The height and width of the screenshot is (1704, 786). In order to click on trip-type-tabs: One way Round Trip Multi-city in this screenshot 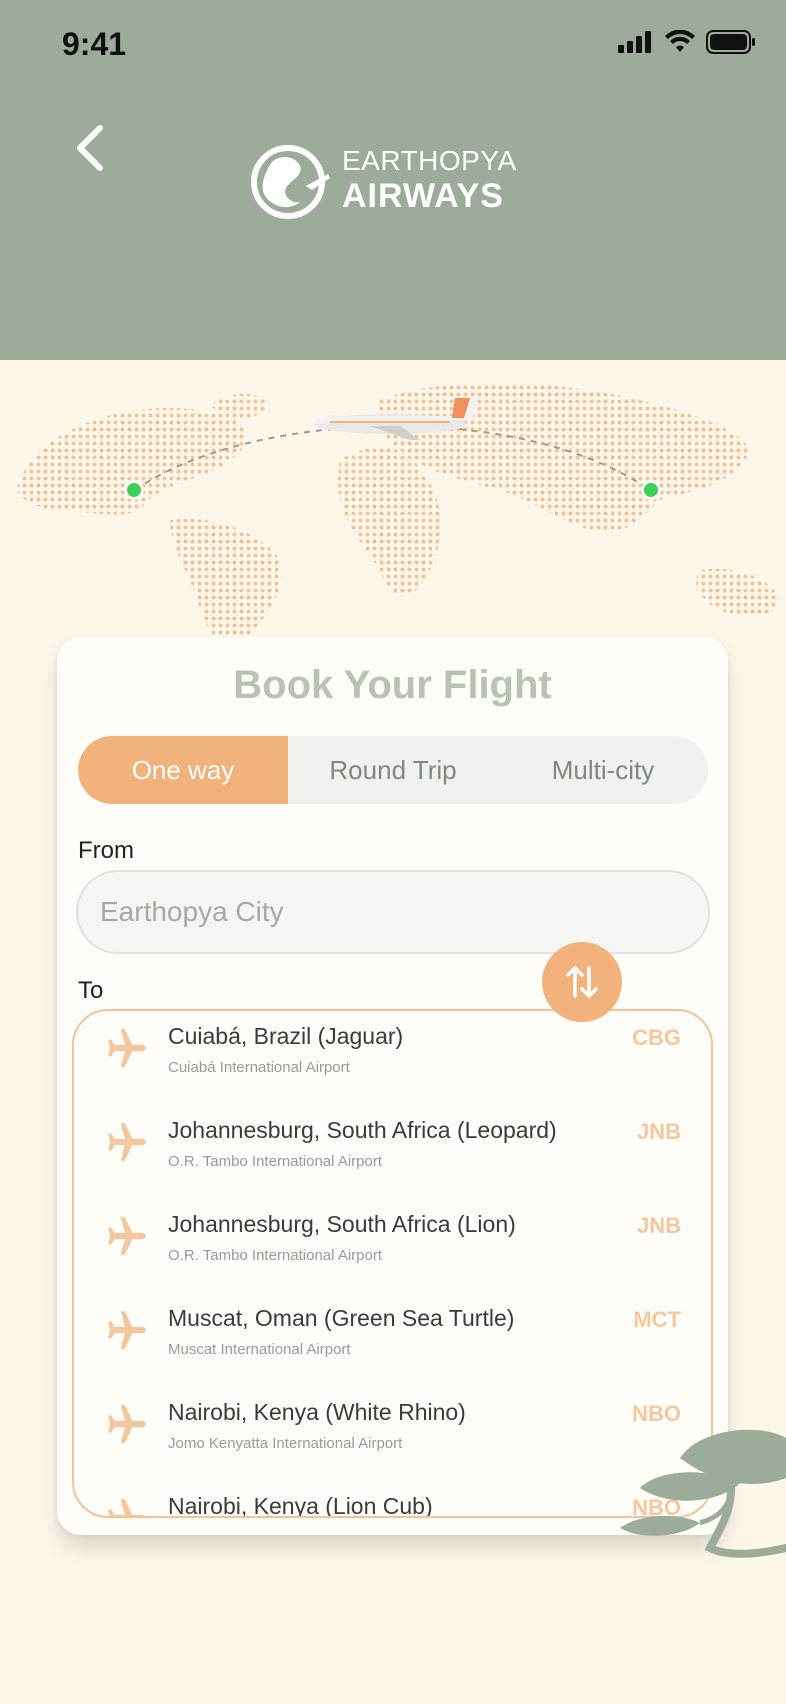, I will do `click(393, 770)`.